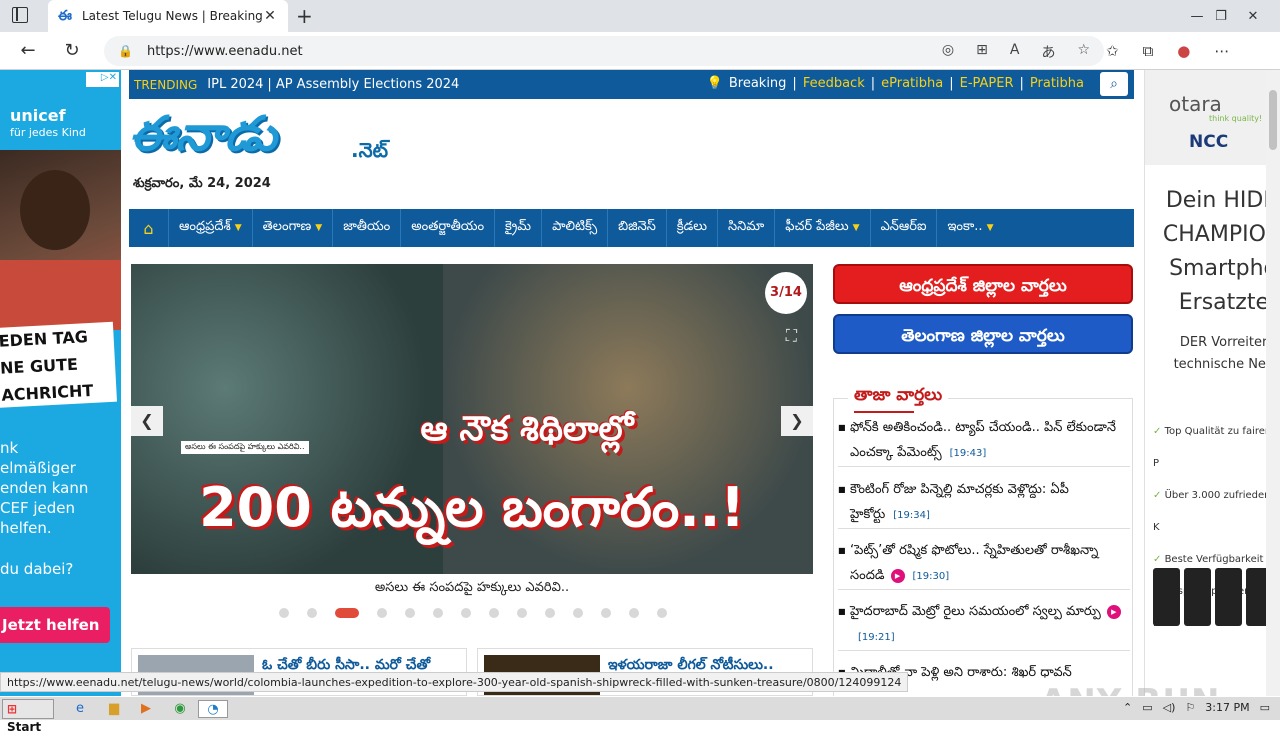  I want to click on link-breaking: Breaking, so click(758, 83).